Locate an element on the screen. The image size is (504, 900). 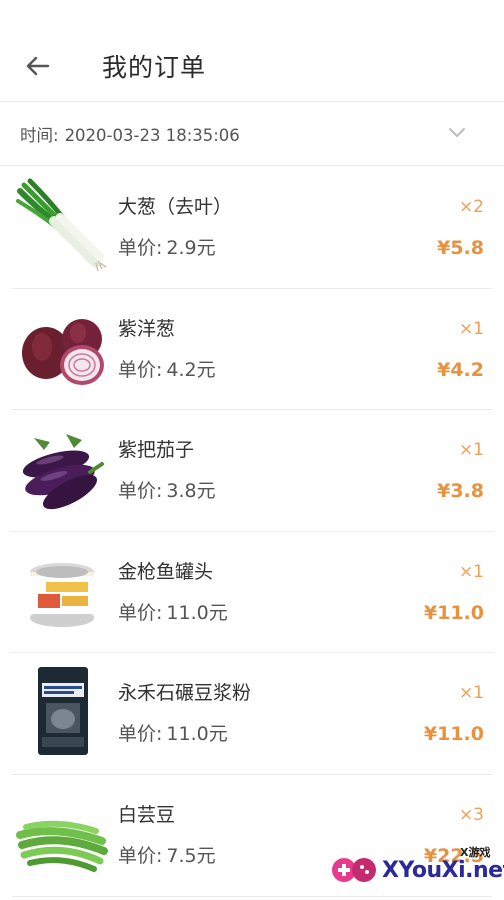
unit-price-value: 2.9元 is located at coordinates (191, 248).